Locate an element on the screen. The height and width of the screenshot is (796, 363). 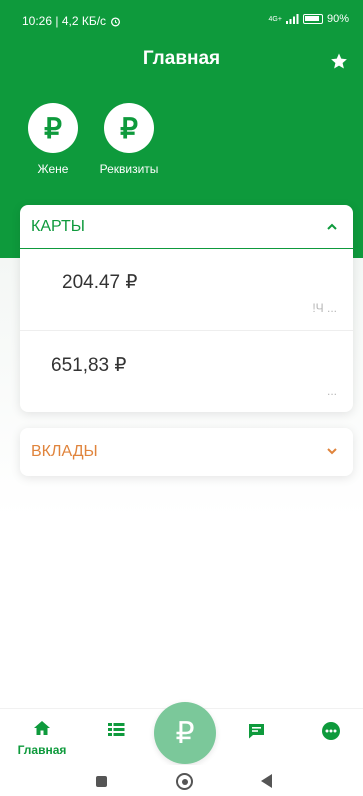
star-icon is located at coordinates (339, 61).